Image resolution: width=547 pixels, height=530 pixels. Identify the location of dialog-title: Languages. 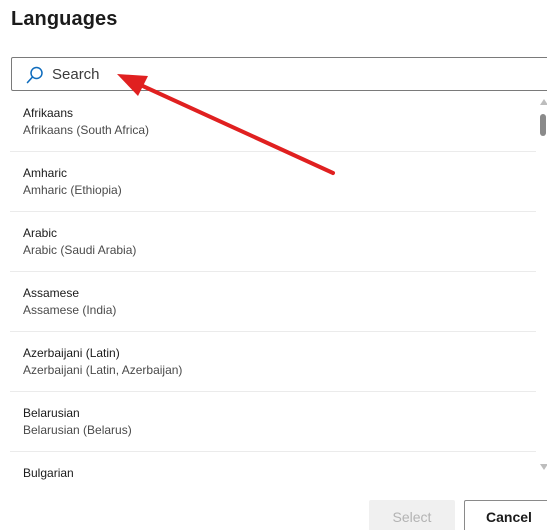
(64, 19).